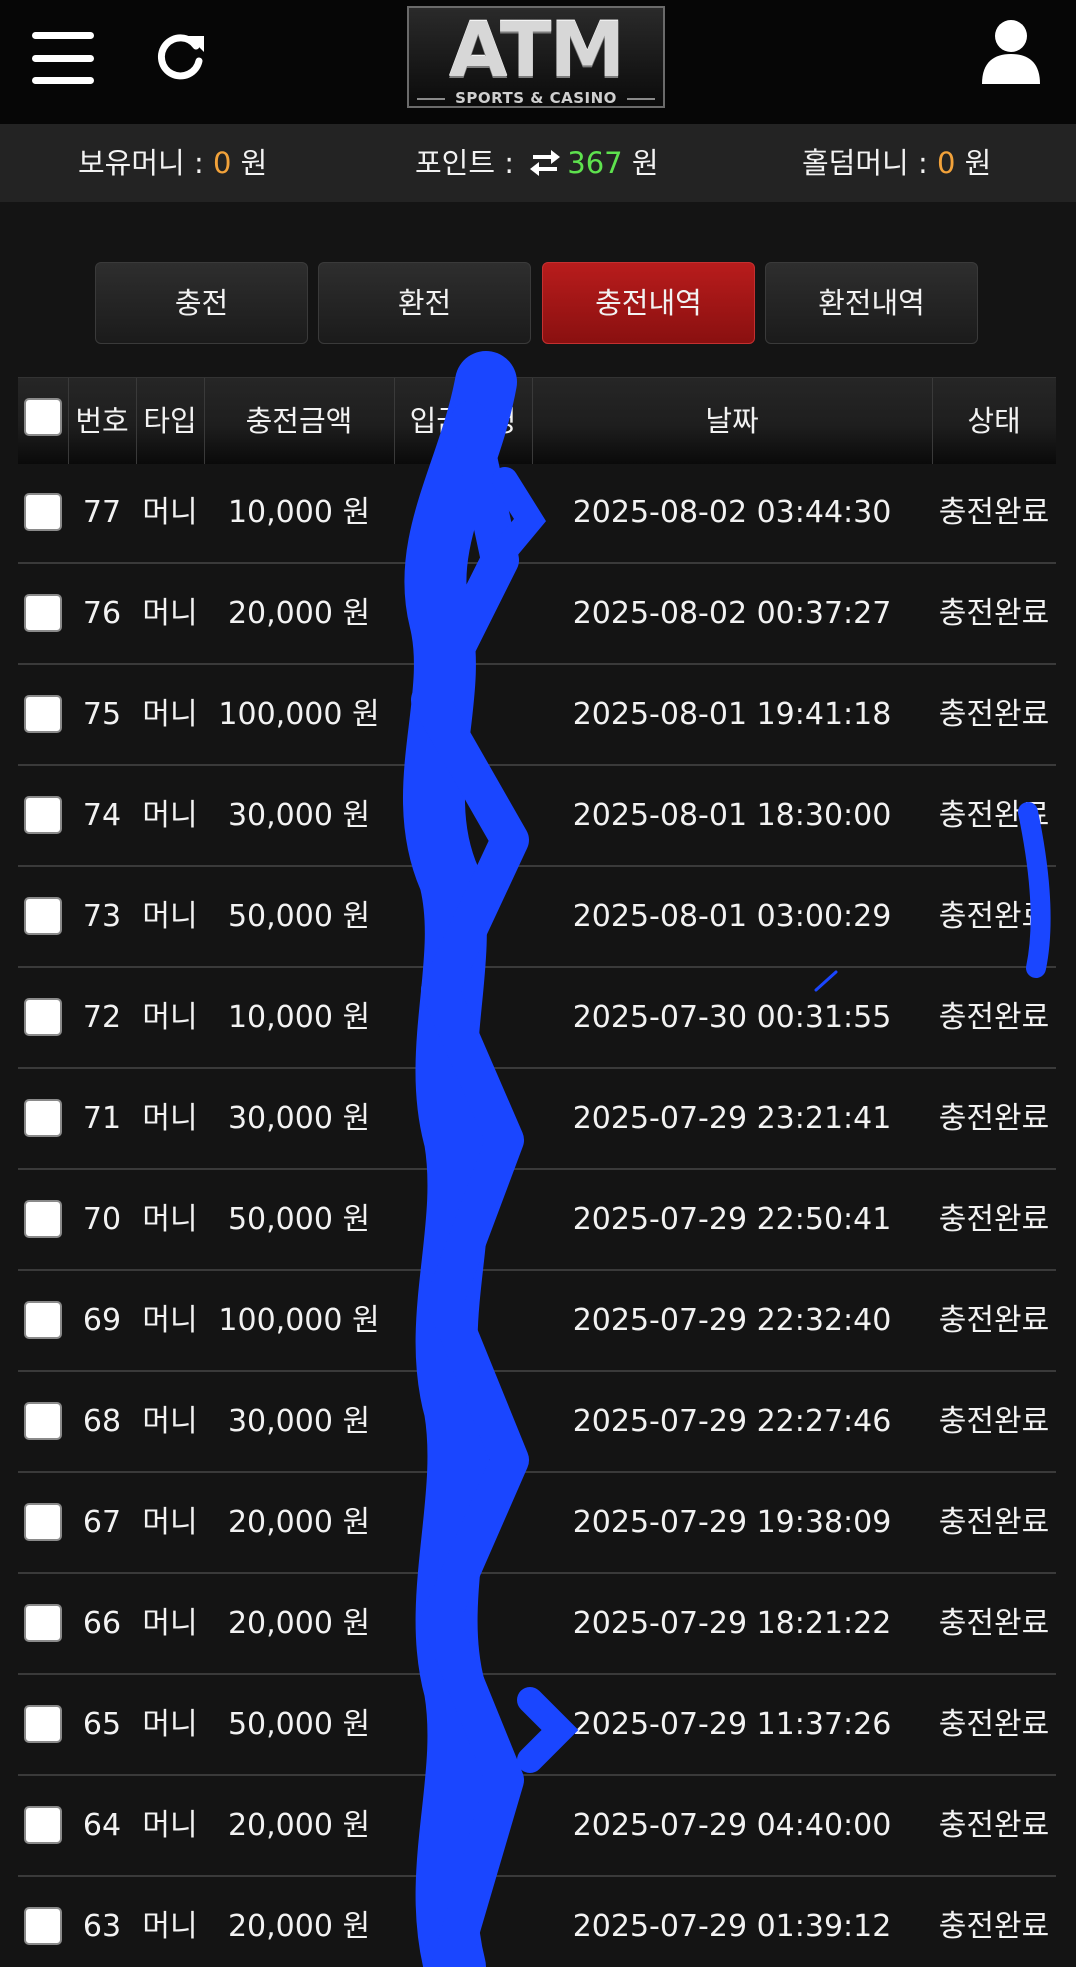 This screenshot has width=1076, height=1967. Describe the element at coordinates (732, 815) in the screenshot. I see `row-date: 2025-08-01 18:30:00` at that location.